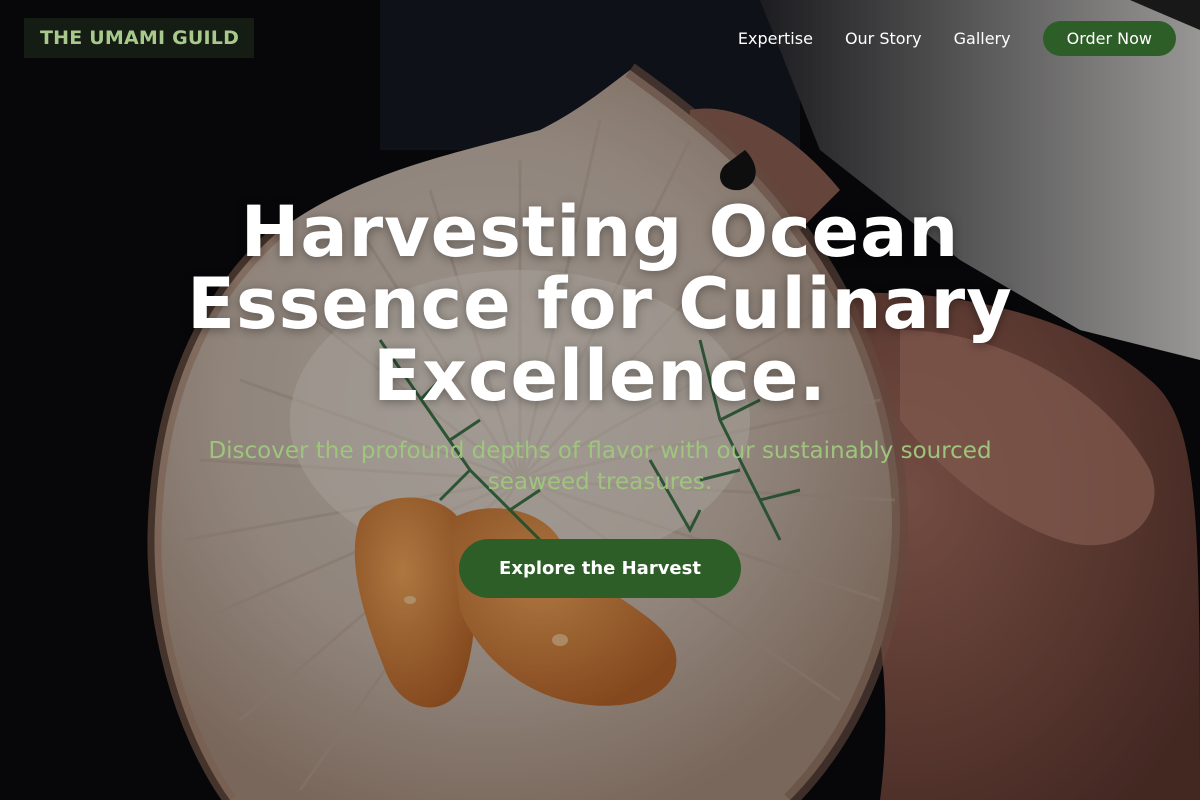 The width and height of the screenshot is (1200, 800). I want to click on nav-link-expertise: Expertise, so click(775, 38).